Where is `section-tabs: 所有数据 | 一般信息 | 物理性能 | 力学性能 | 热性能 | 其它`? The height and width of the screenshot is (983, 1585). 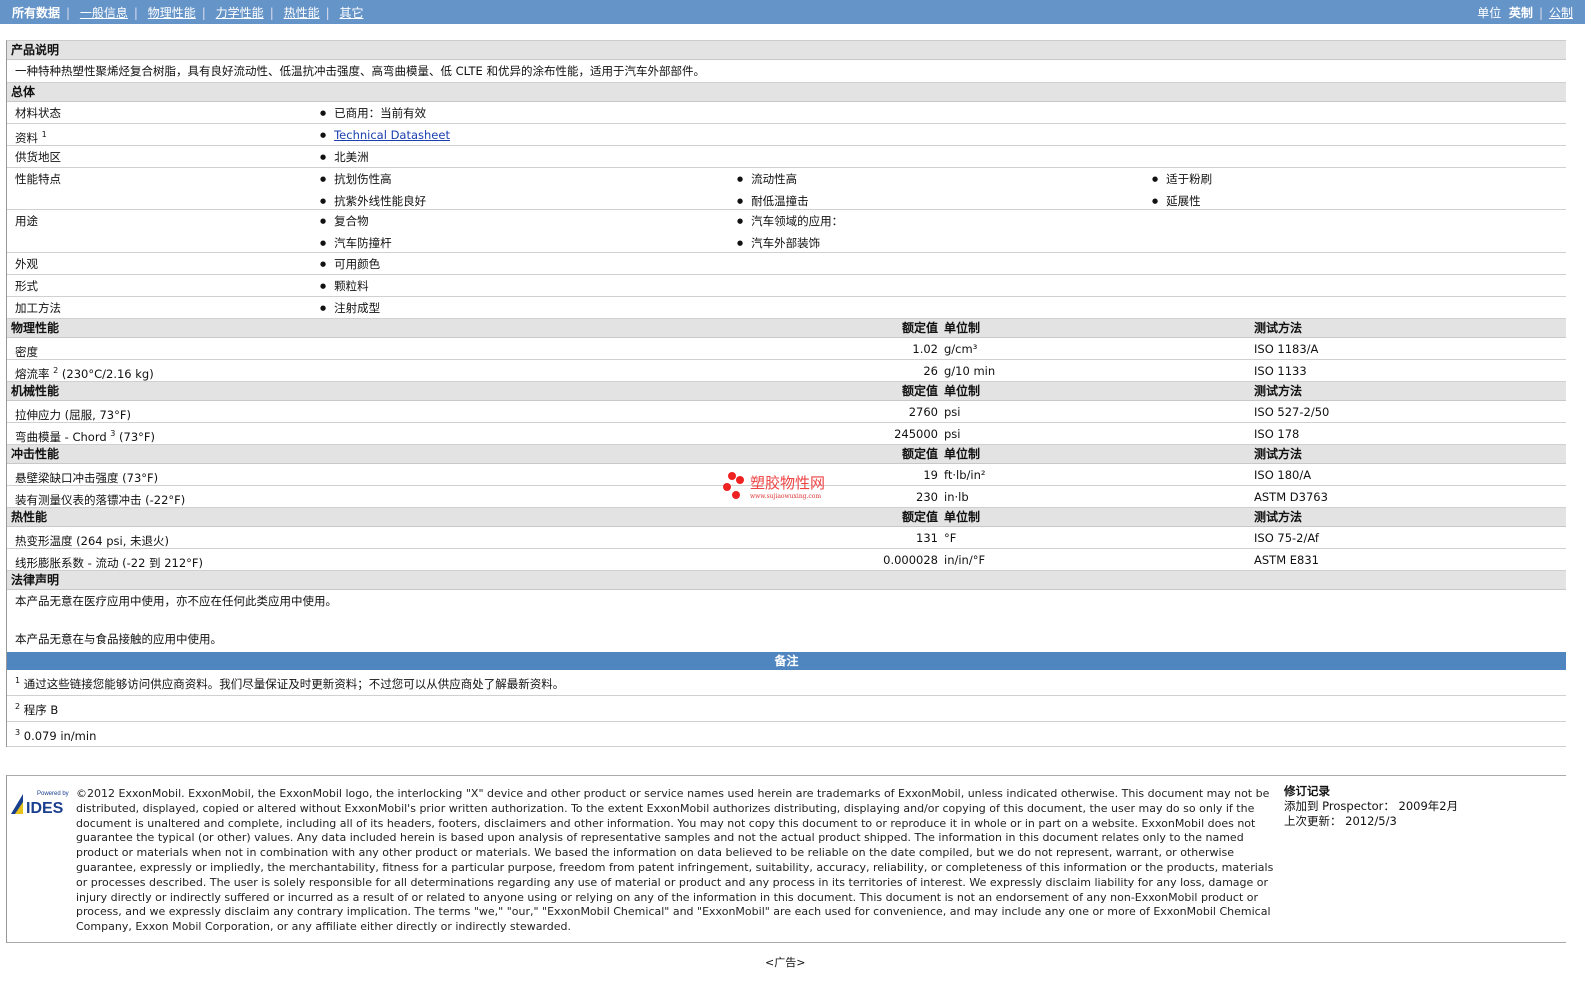 section-tabs: 所有数据 | 一般信息 | 物理性能 | 力学性能 | 热性能 | 其它 is located at coordinates (188, 12).